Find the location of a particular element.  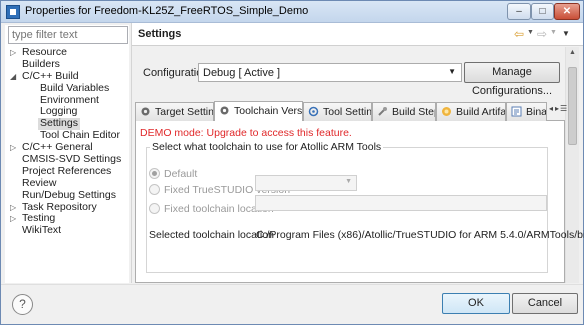

tab-scroll-left-icon: ◂ is located at coordinates (551, 108).